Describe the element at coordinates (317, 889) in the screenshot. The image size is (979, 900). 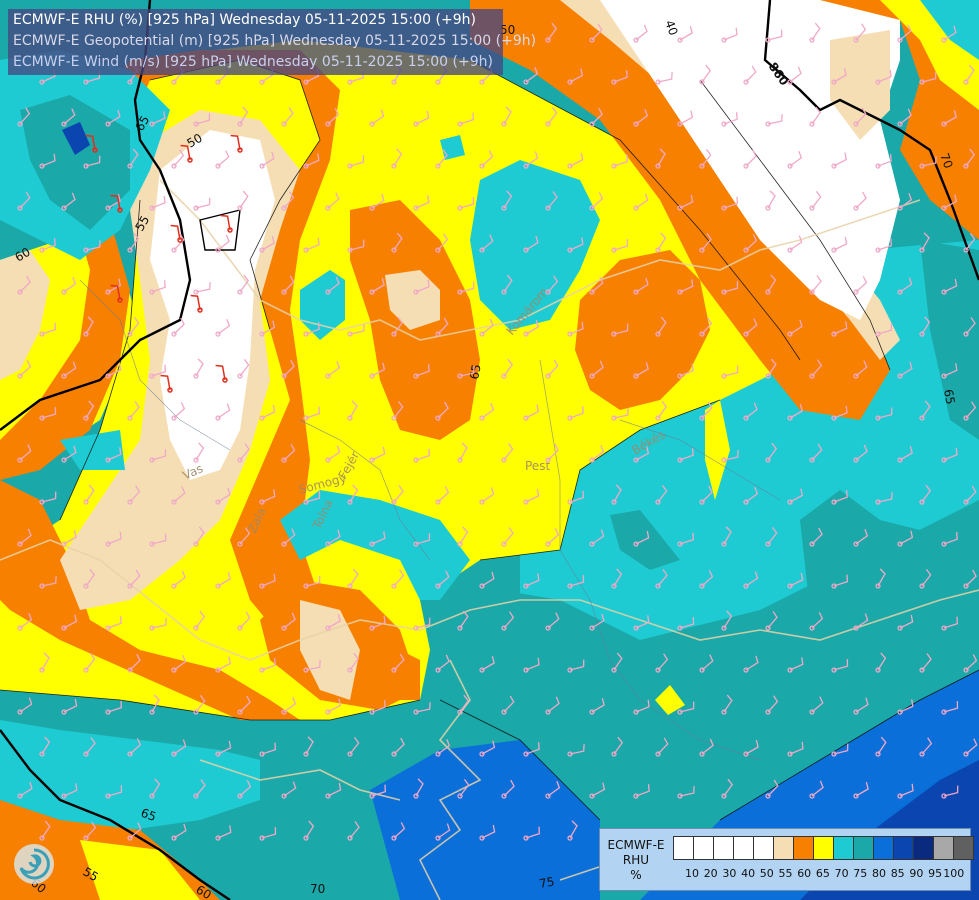
I see `contour-label: 70` at that location.